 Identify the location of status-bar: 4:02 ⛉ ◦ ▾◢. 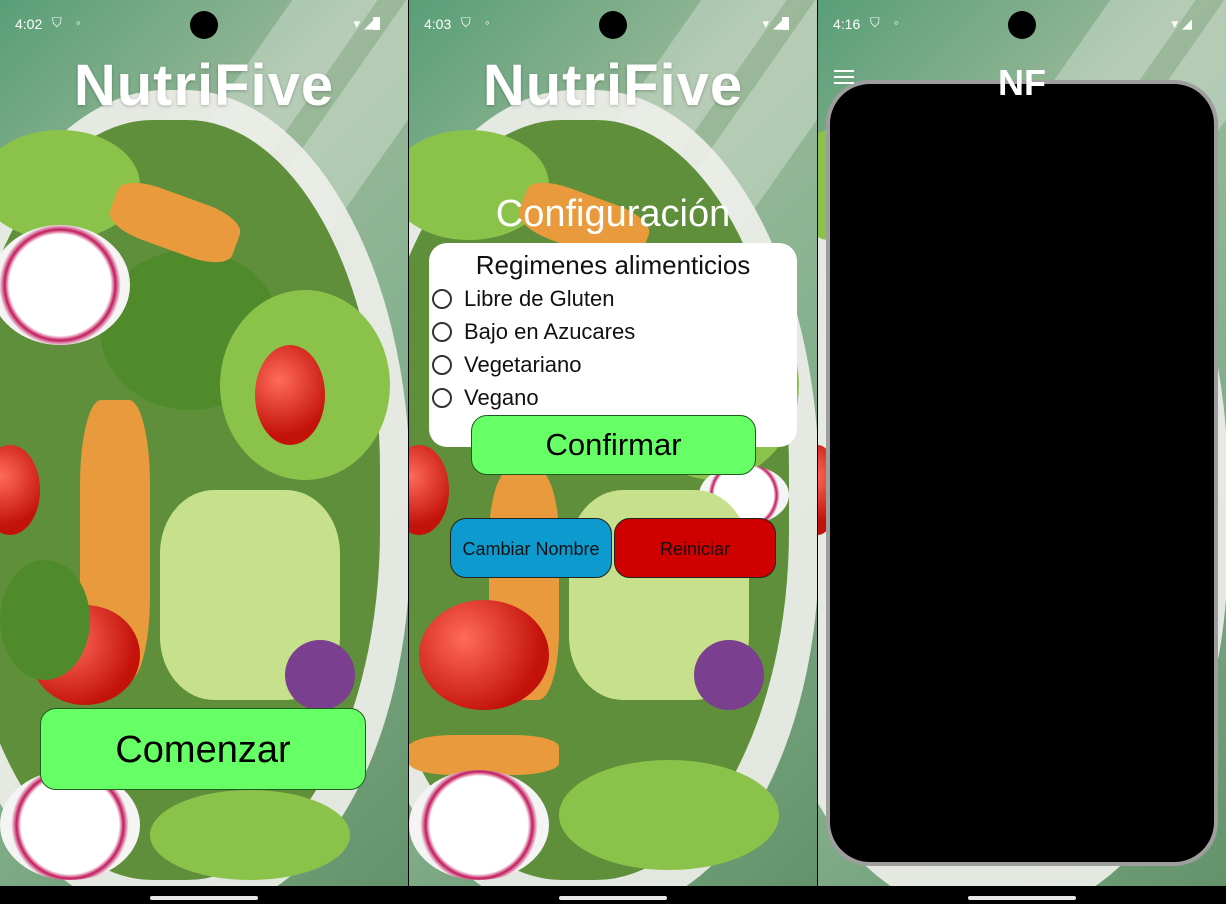
(204, 25).